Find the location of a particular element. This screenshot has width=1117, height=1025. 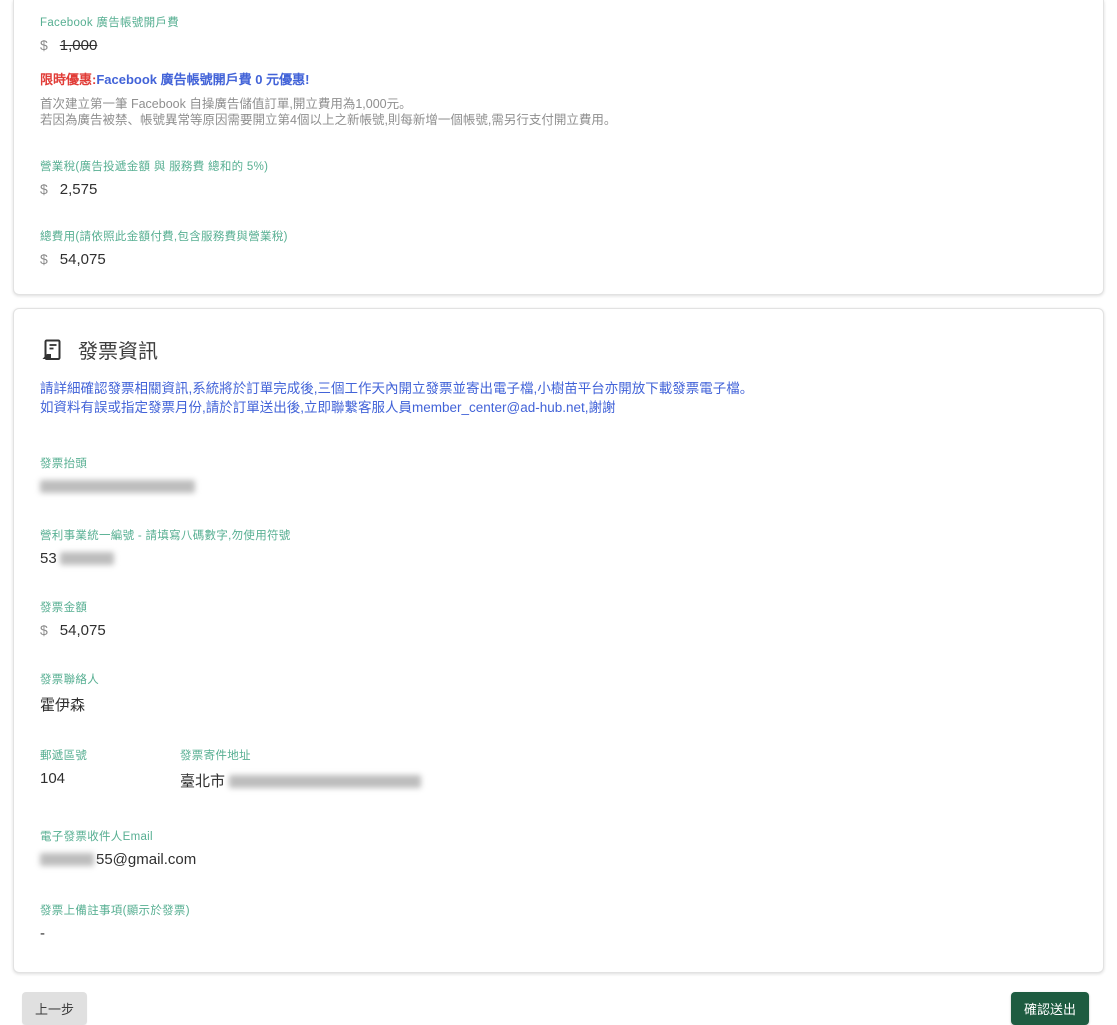

total-label: 總費用(請依照此金額付費,包含服務費與營業稅) is located at coordinates (164, 237).